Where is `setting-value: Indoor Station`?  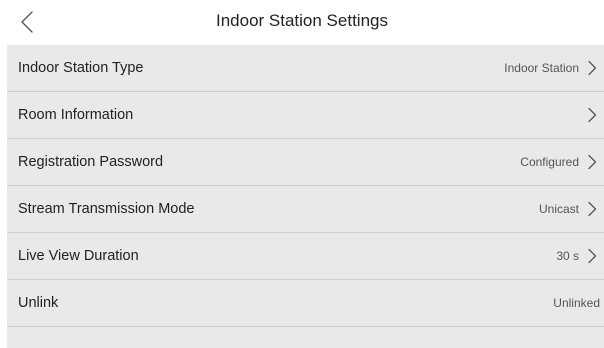 setting-value: Indoor Station is located at coordinates (541, 68).